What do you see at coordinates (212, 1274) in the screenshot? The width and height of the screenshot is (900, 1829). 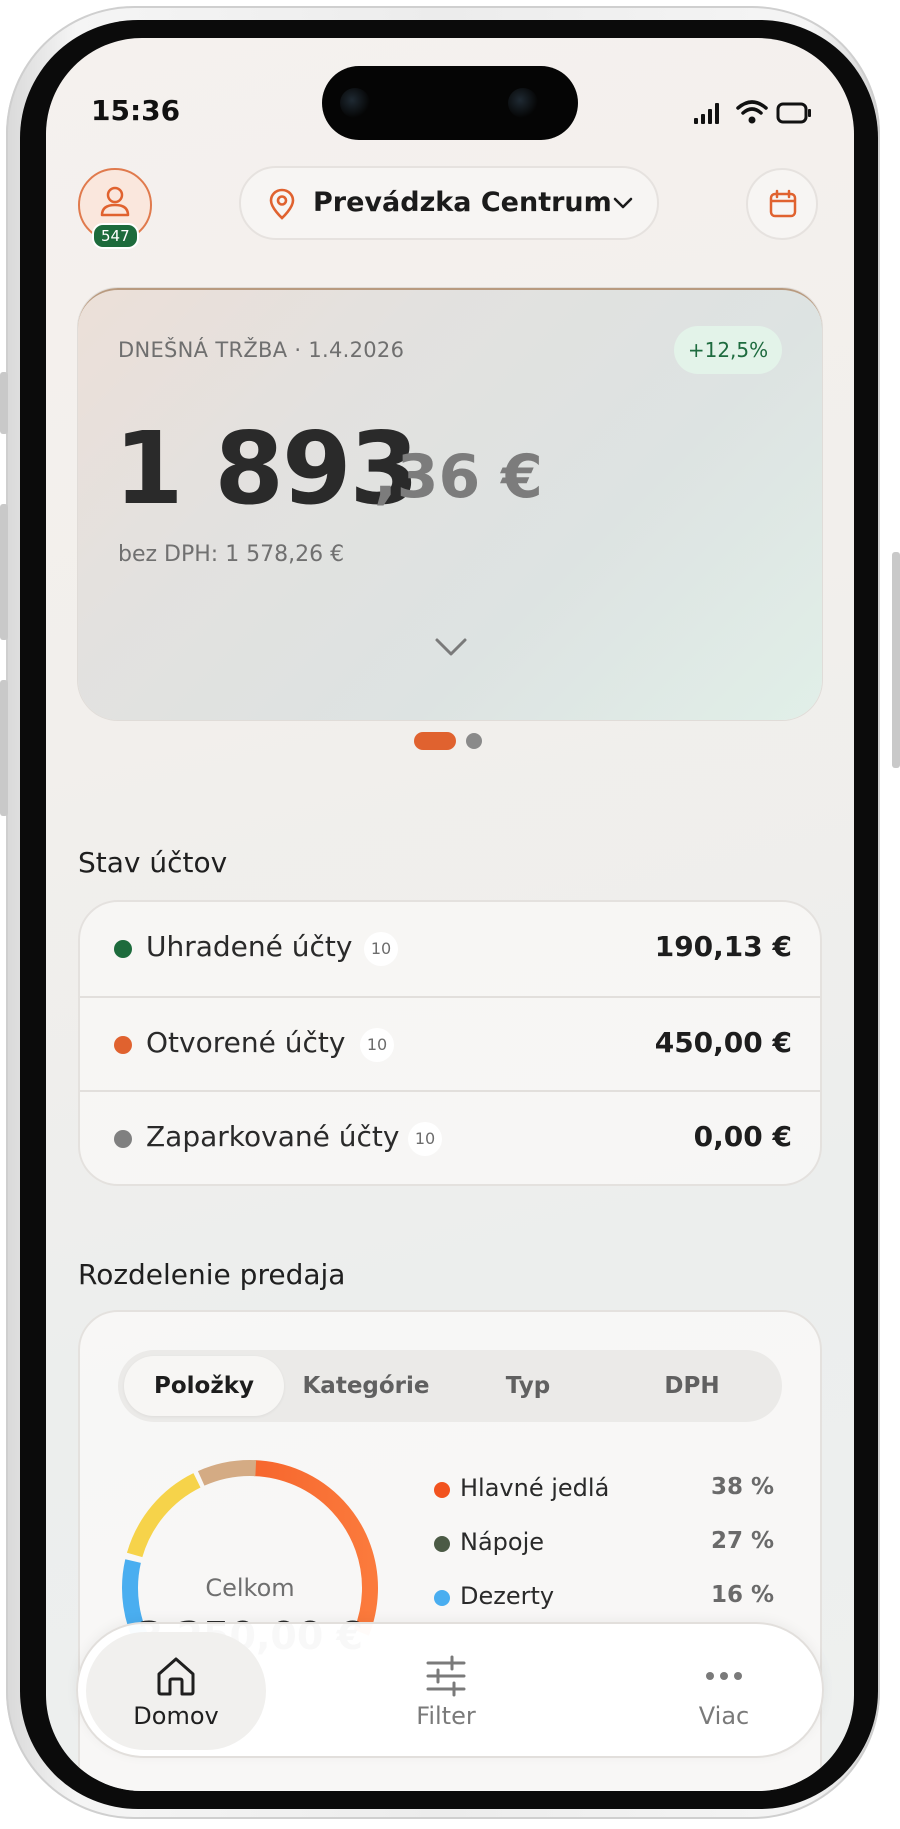 I see `sales-title: Rozdelenie predaja` at bounding box center [212, 1274].